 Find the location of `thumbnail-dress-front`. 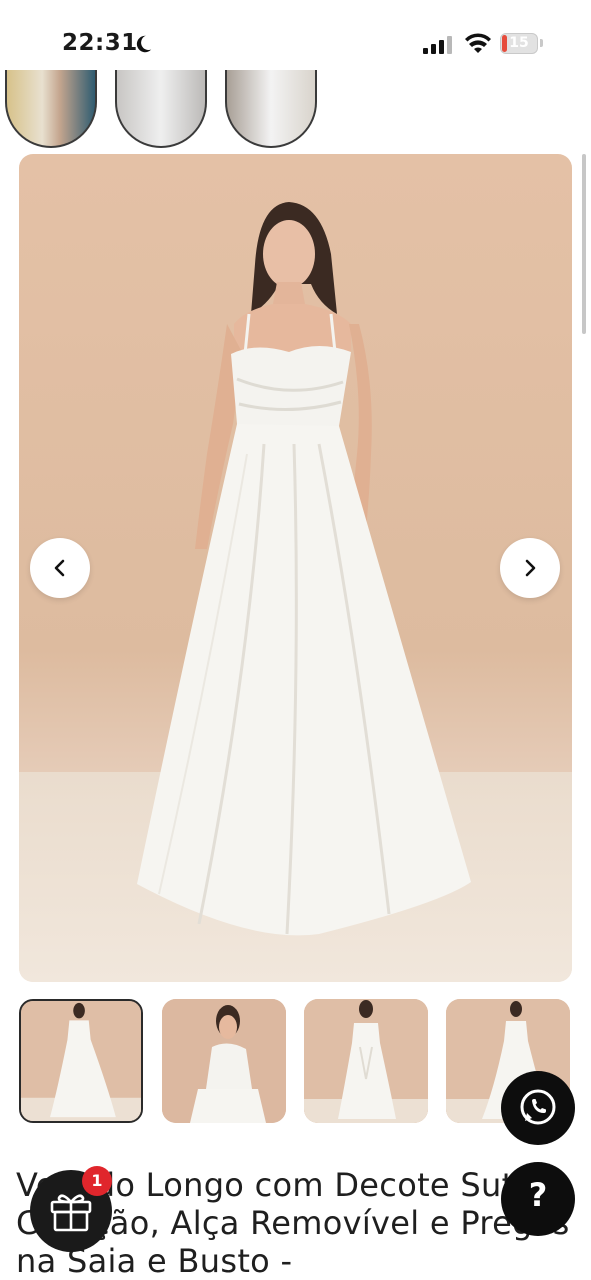

thumbnail-dress-front is located at coordinates (81, 1061).